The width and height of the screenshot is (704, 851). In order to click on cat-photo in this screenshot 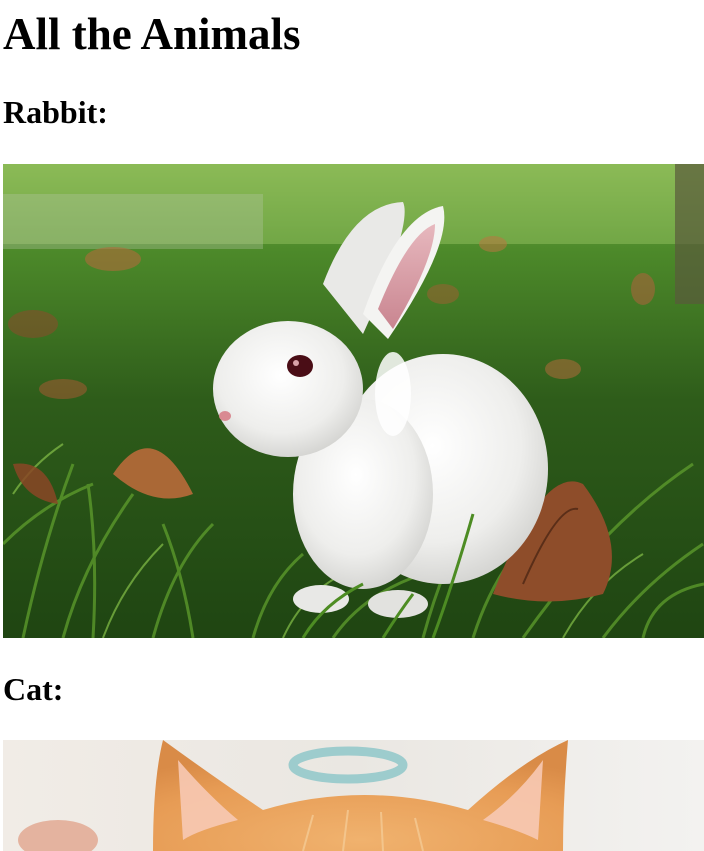, I will do `click(353, 795)`.